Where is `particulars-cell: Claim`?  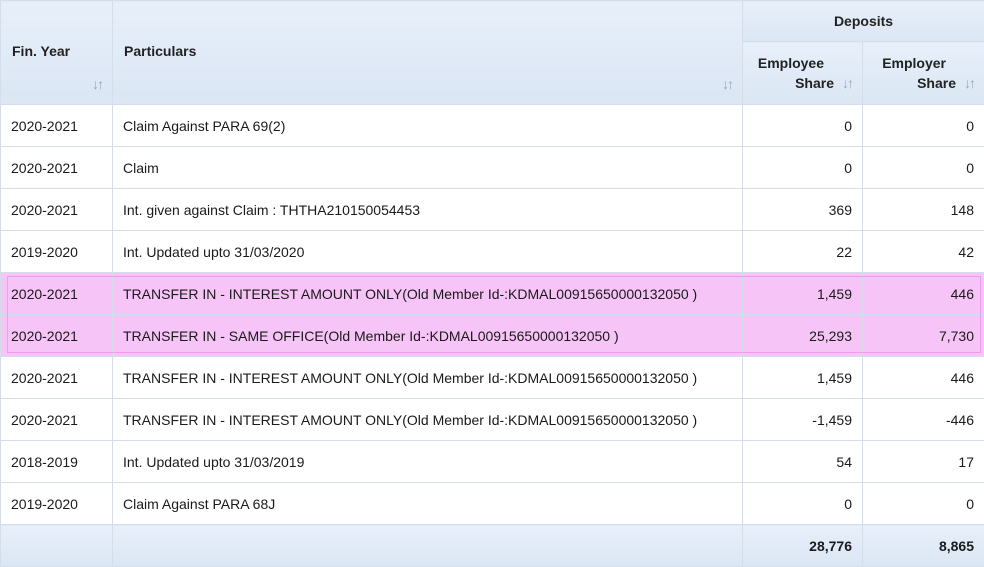 particulars-cell: Claim is located at coordinates (427, 167).